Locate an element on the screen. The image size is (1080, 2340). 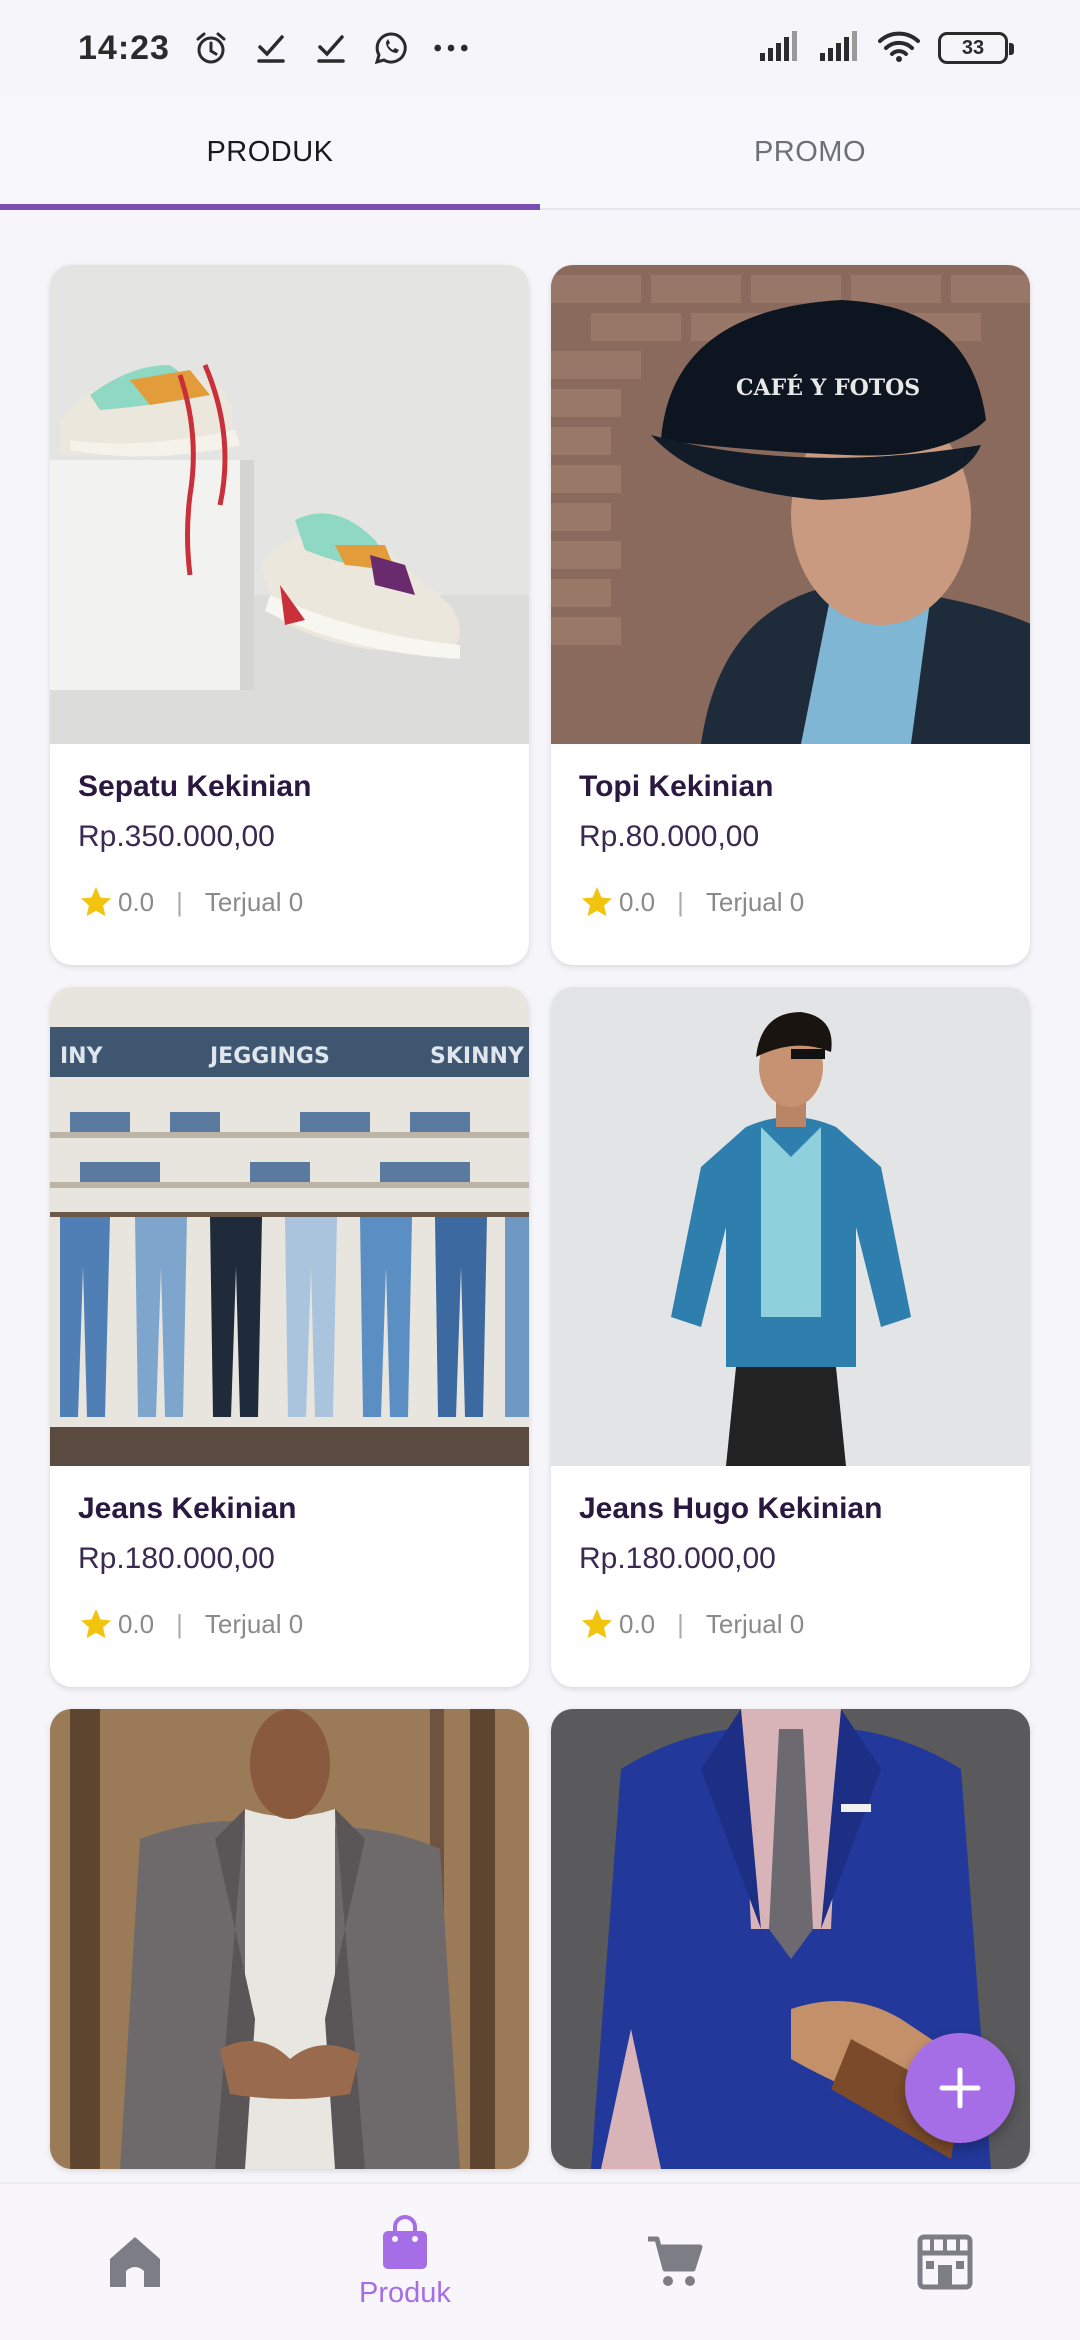
svg-text: CAFÉ Y FOTOS is located at coordinates (828, 387).